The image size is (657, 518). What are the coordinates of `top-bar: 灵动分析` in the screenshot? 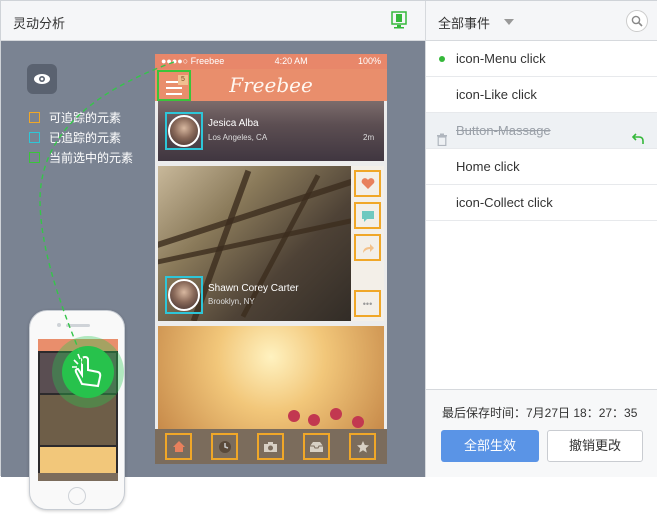 It's located at (213, 21).